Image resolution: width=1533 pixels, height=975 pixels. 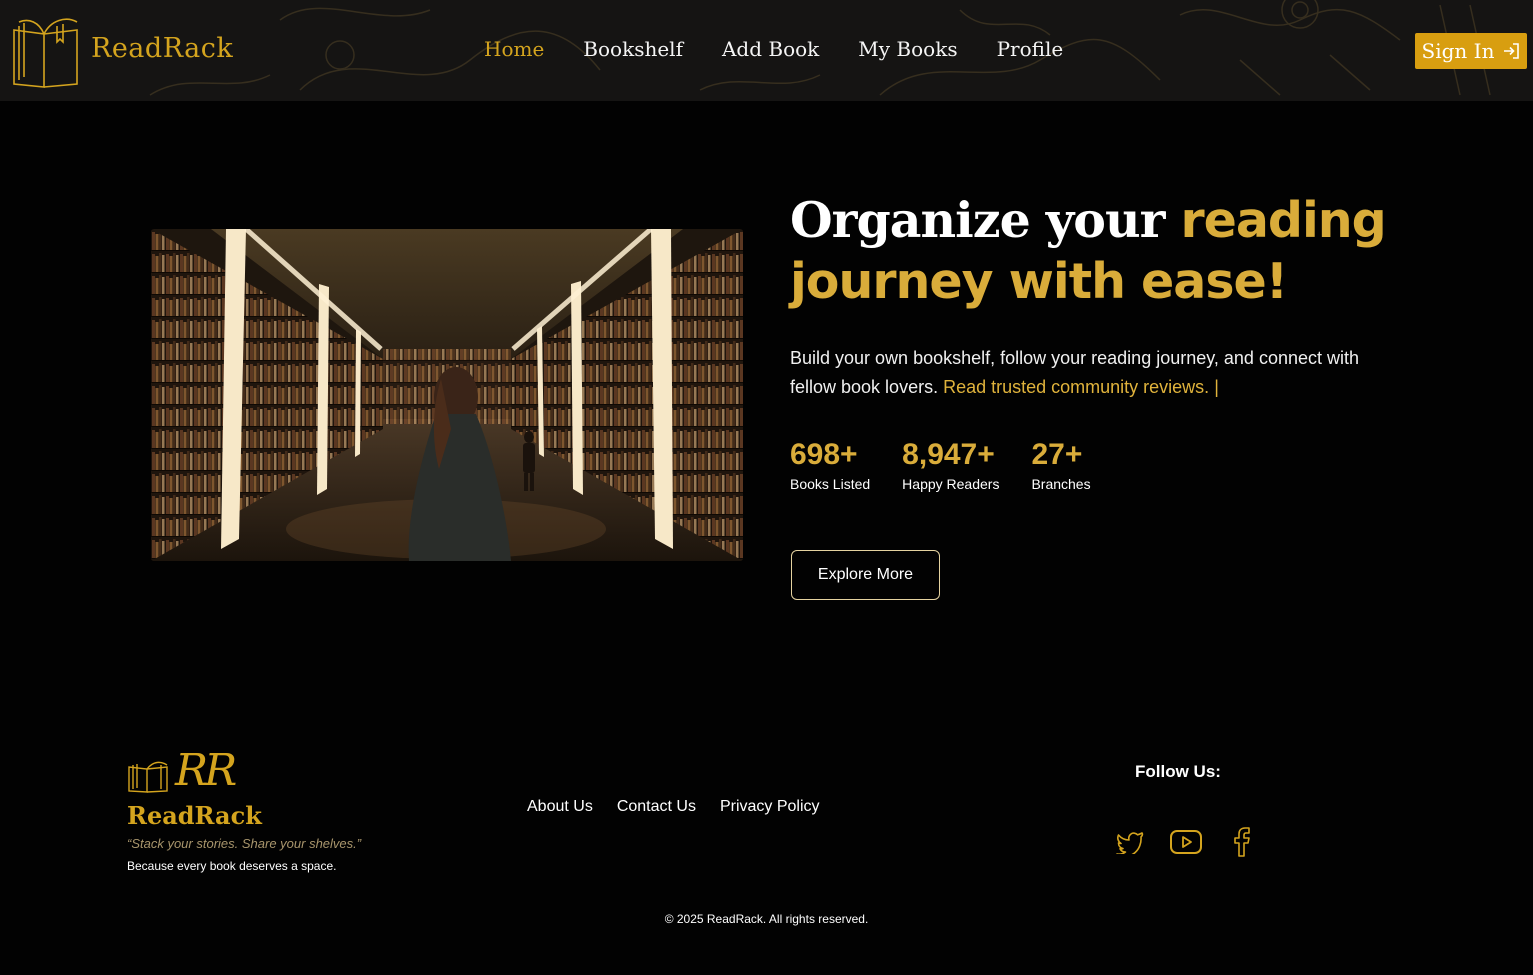 I want to click on youtube-icon, so click(x=1185, y=842).